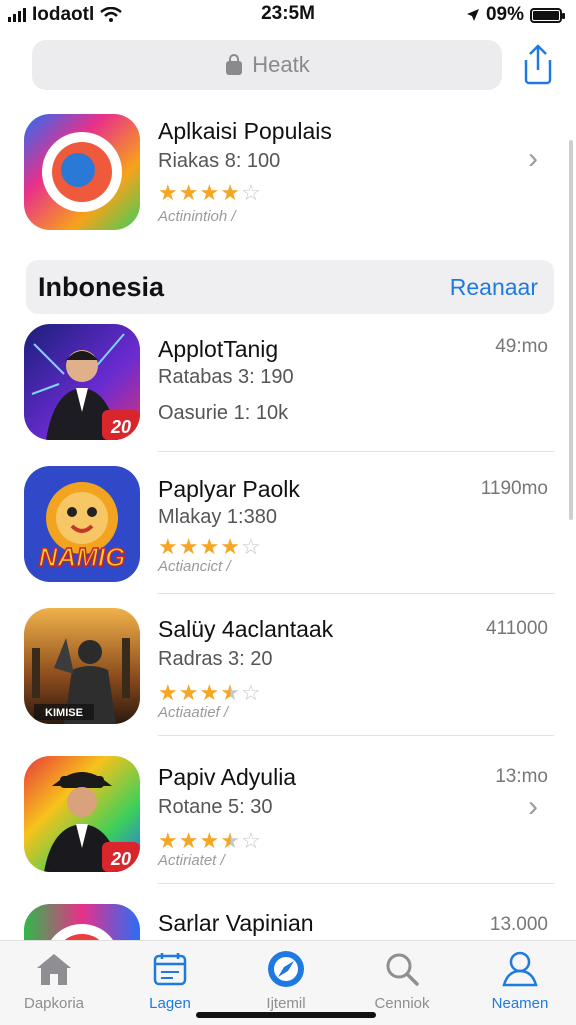 Image resolution: width=576 pixels, height=1025 pixels. I want to click on bag-icon, so click(234, 64).